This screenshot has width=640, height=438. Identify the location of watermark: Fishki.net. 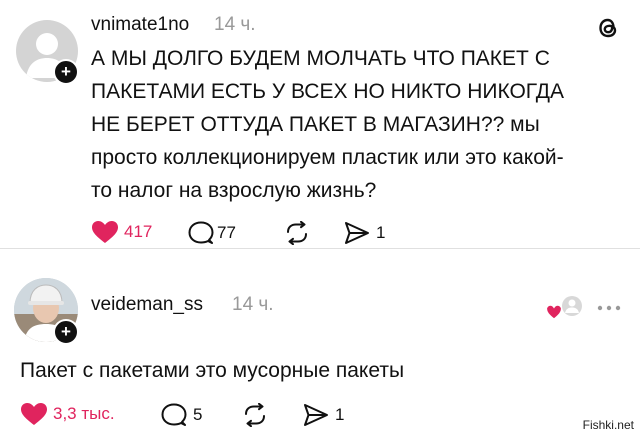
(608, 425).